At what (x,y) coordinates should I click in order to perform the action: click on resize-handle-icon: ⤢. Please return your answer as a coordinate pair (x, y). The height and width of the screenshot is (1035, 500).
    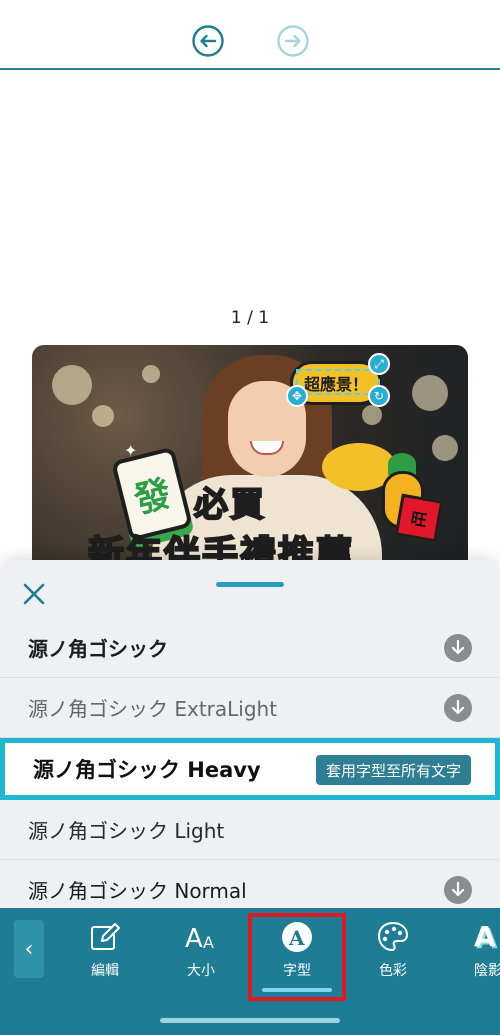
    Looking at the image, I should click on (379, 364).